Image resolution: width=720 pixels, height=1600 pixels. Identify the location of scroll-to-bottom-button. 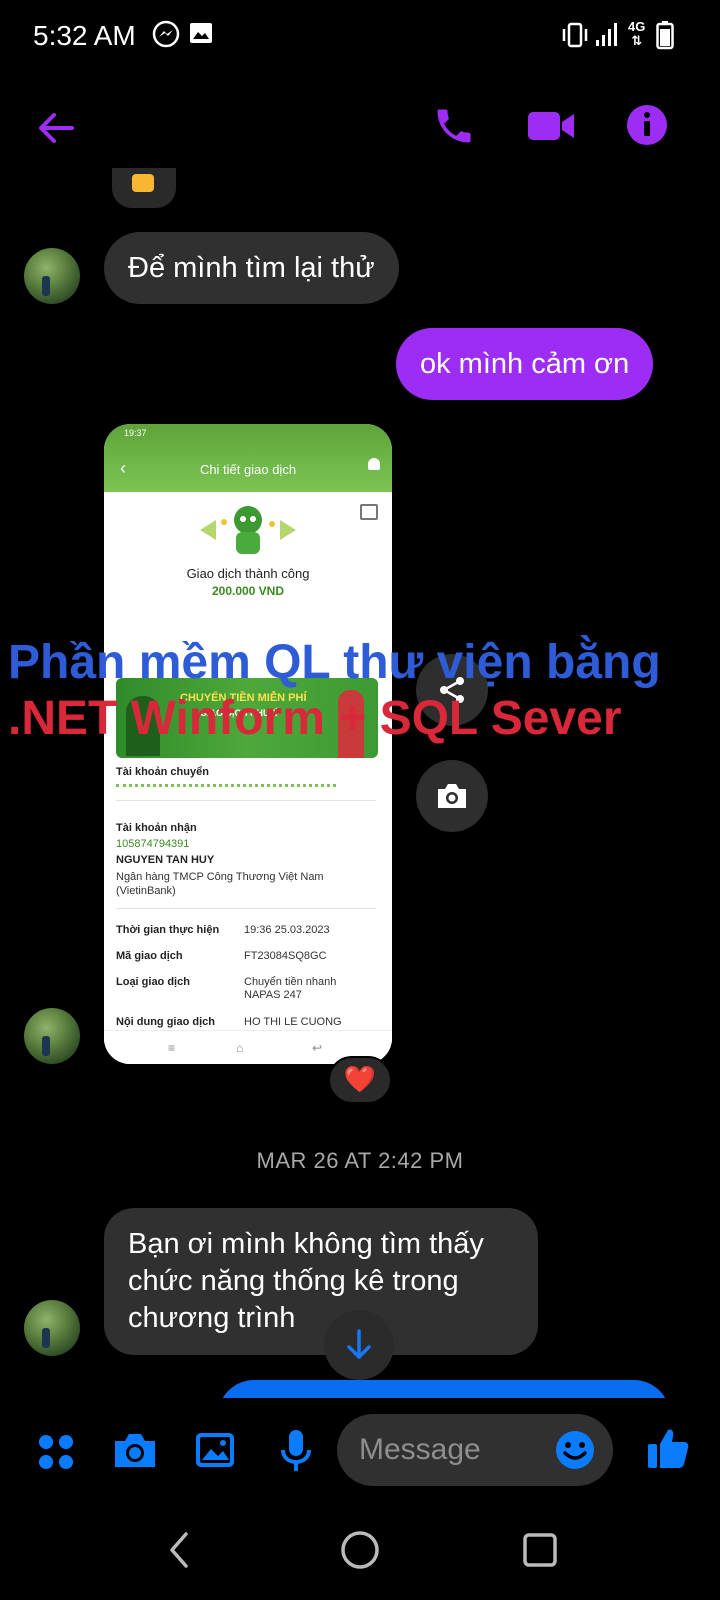
(359, 1345).